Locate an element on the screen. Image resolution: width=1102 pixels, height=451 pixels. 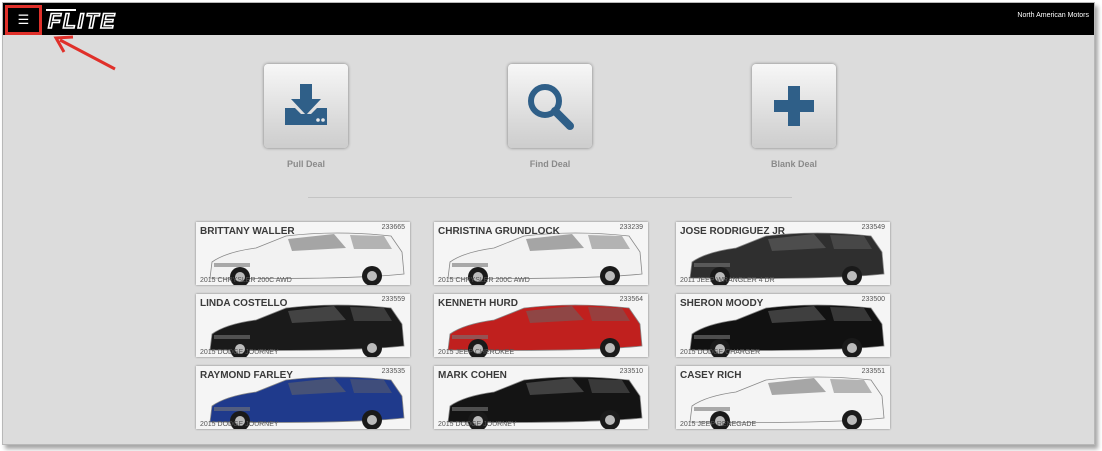
pull-deal-tile is located at coordinates (306, 106).